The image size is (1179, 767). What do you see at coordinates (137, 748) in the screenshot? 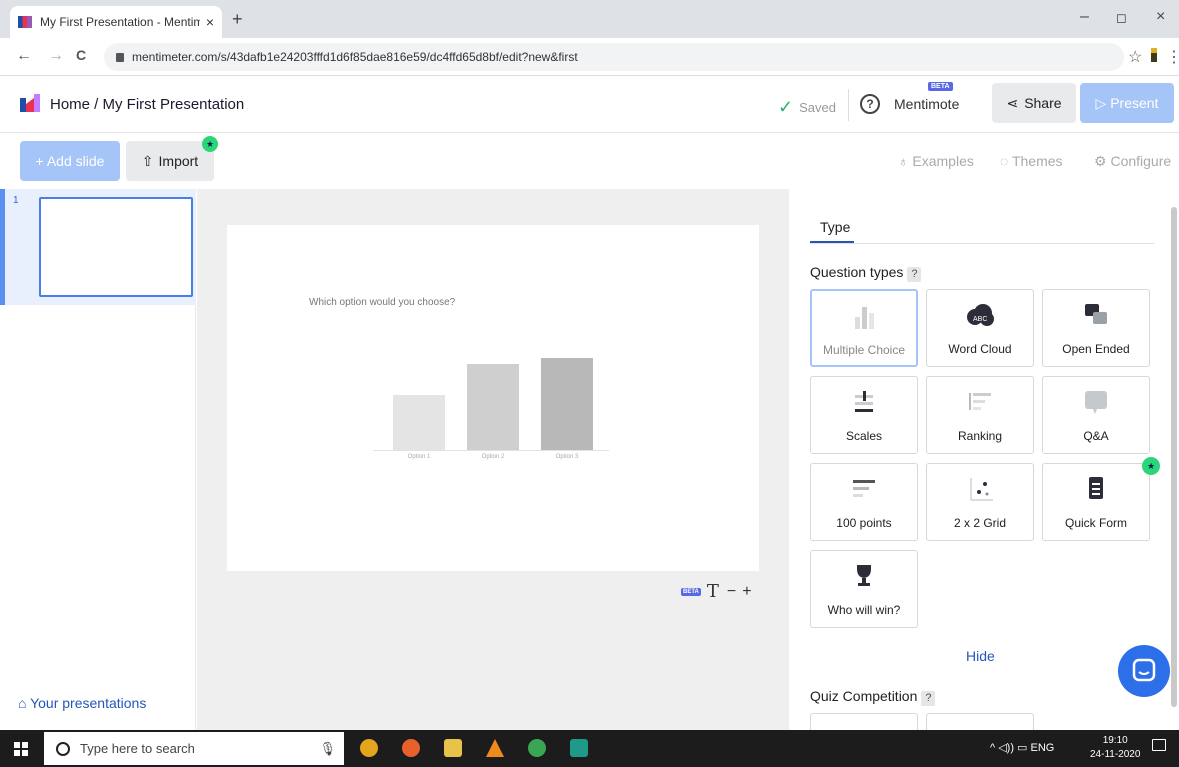
I see `search-placeholder: Type here to search` at bounding box center [137, 748].